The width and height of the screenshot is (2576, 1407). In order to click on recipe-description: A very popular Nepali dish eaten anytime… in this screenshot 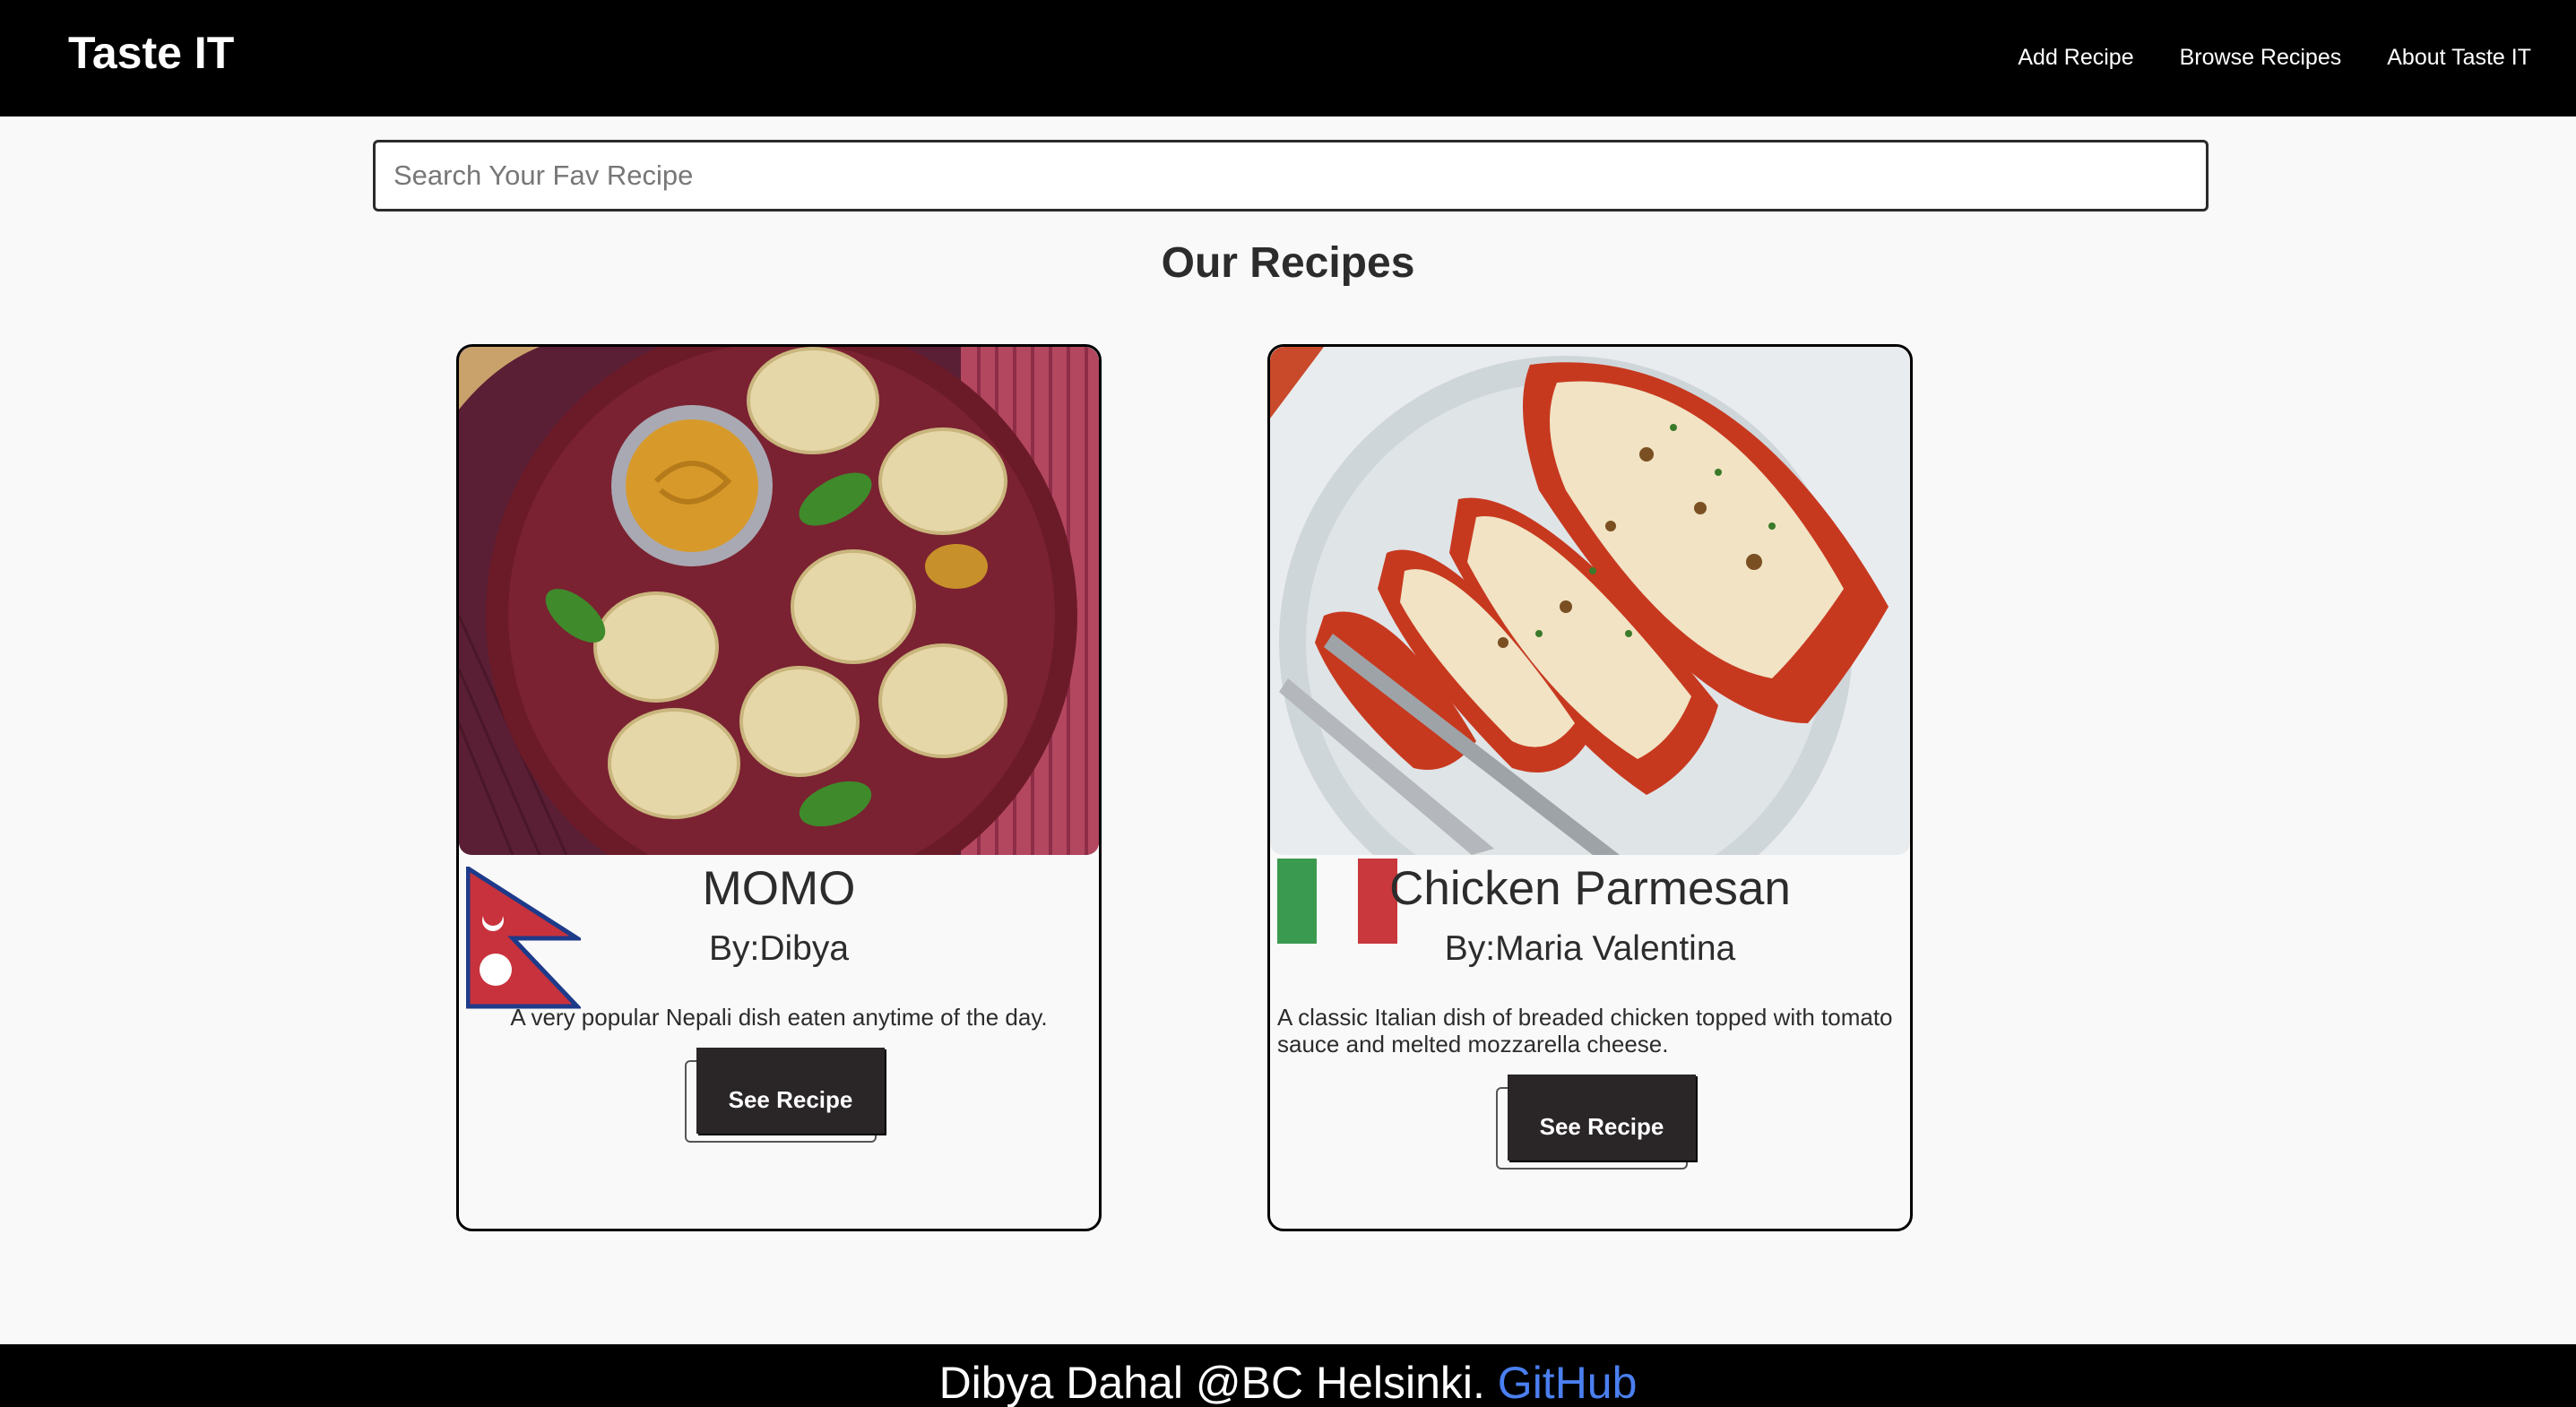, I will do `click(779, 1017)`.